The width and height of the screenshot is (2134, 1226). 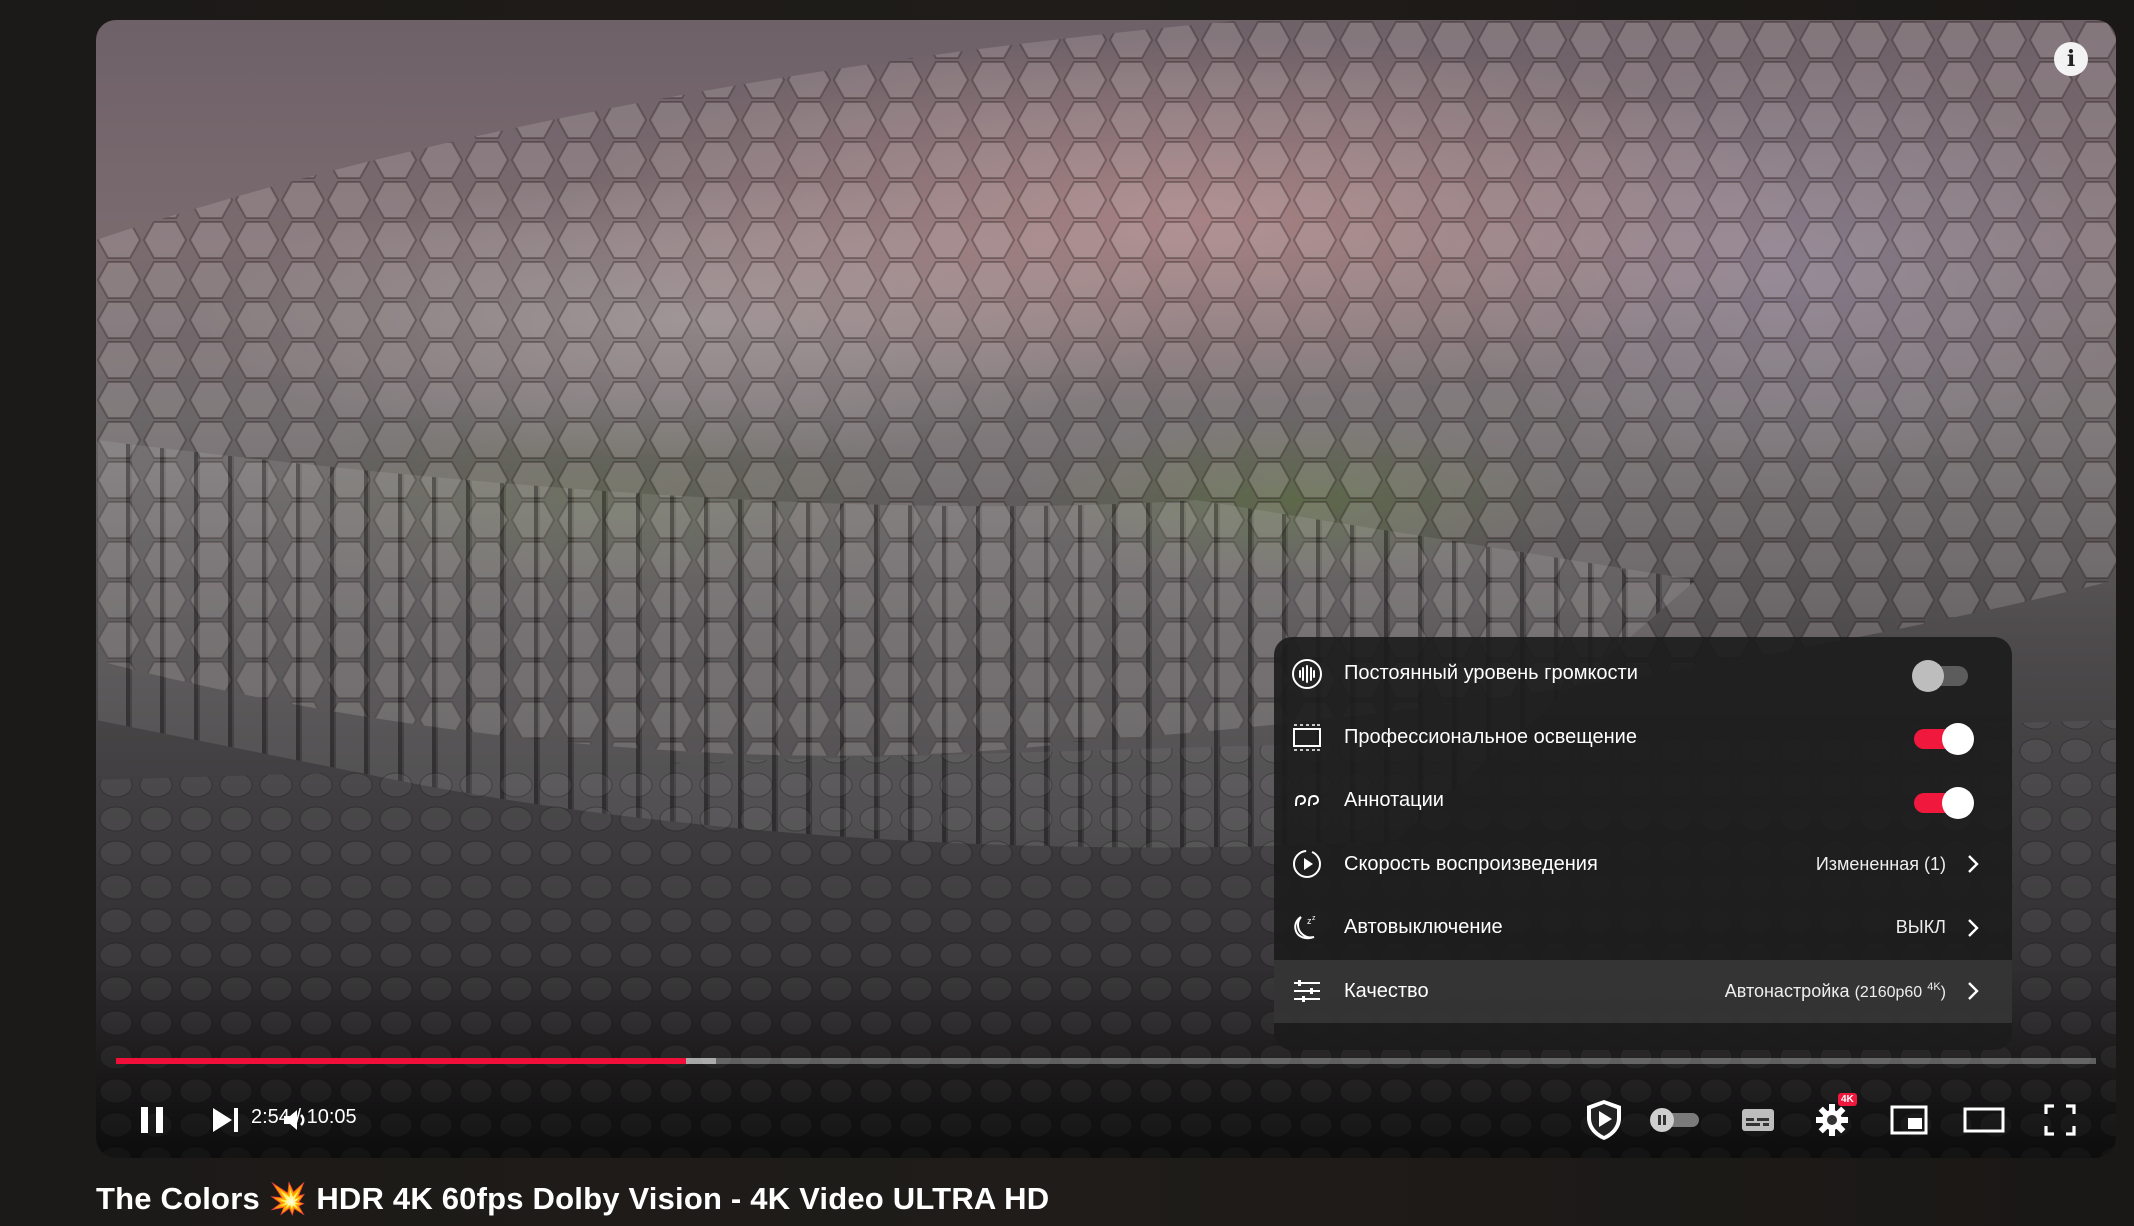 I want to click on playback-speed-value: Измененная (1), so click(x=1880, y=863).